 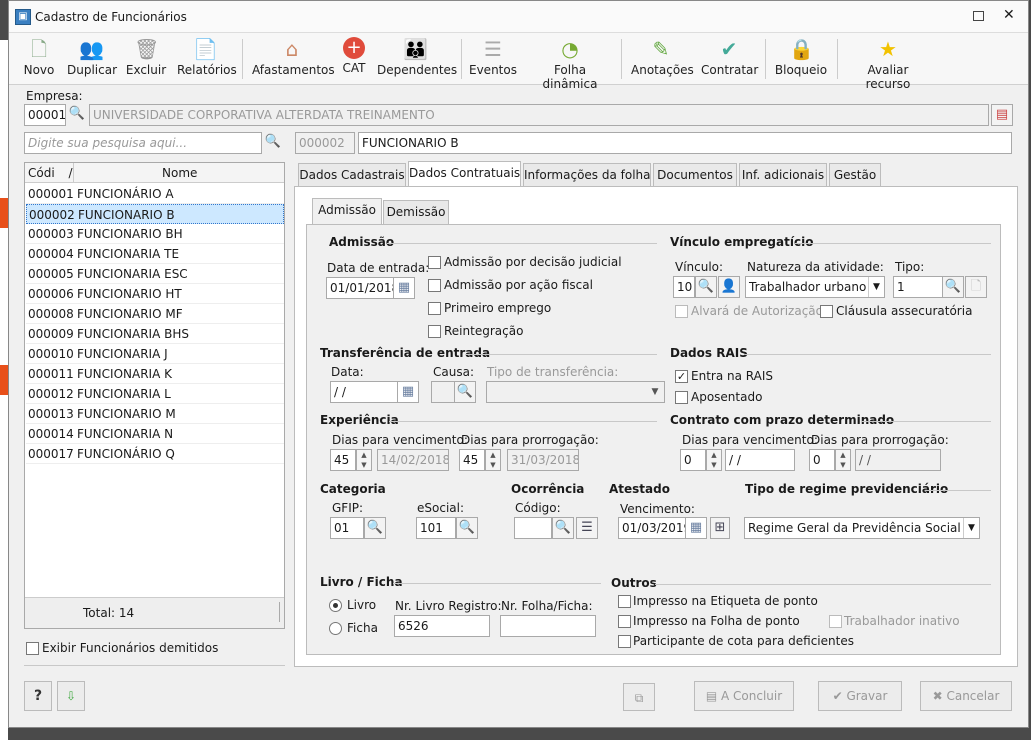 What do you see at coordinates (32, 648) in the screenshot?
I see `exibir-demitidos-checkbox` at bounding box center [32, 648].